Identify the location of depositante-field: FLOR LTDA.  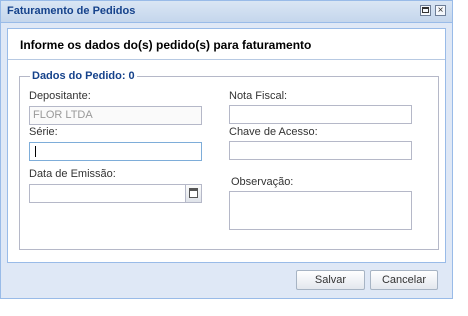
(115, 115).